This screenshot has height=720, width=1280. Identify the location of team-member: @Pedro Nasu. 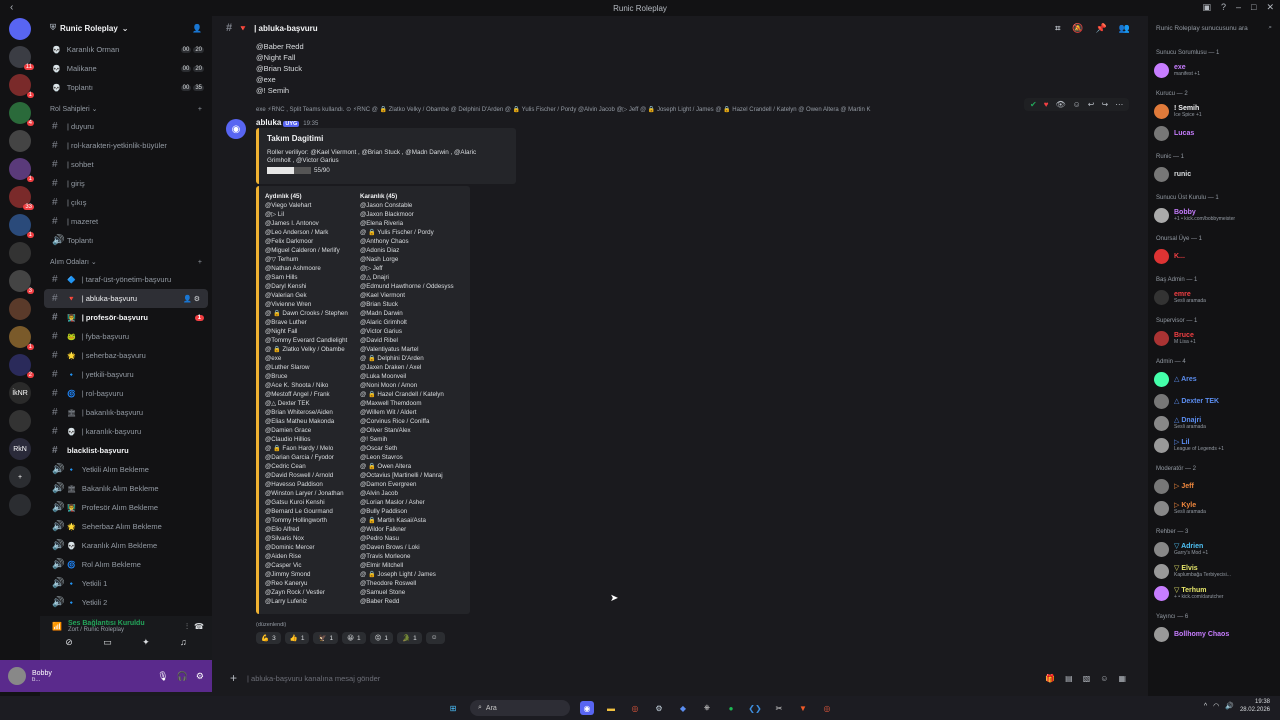
(407, 538).